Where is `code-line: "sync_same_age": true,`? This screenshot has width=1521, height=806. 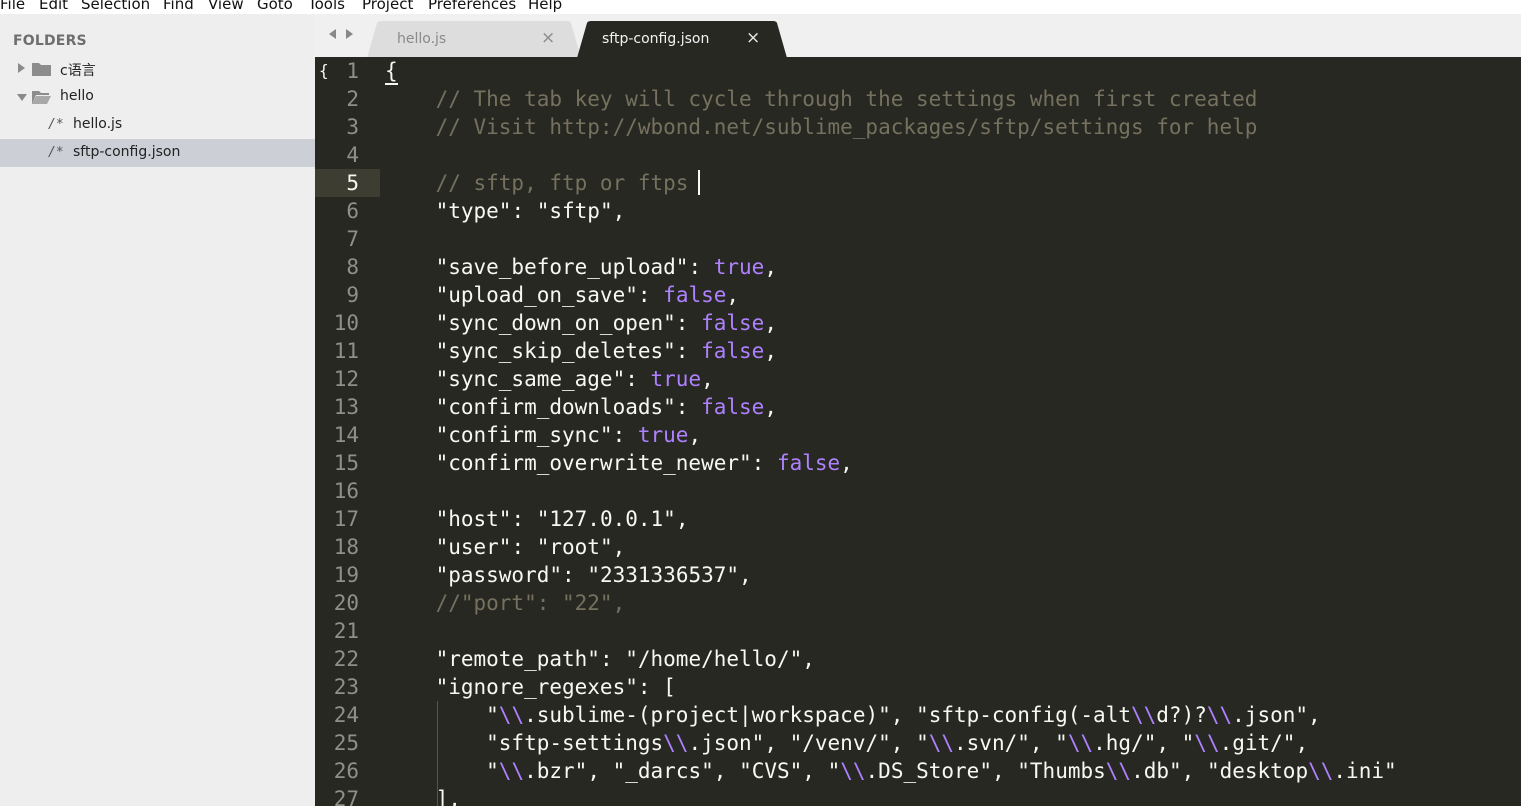
code-line: "sync_same_age": true, is located at coordinates (549, 379).